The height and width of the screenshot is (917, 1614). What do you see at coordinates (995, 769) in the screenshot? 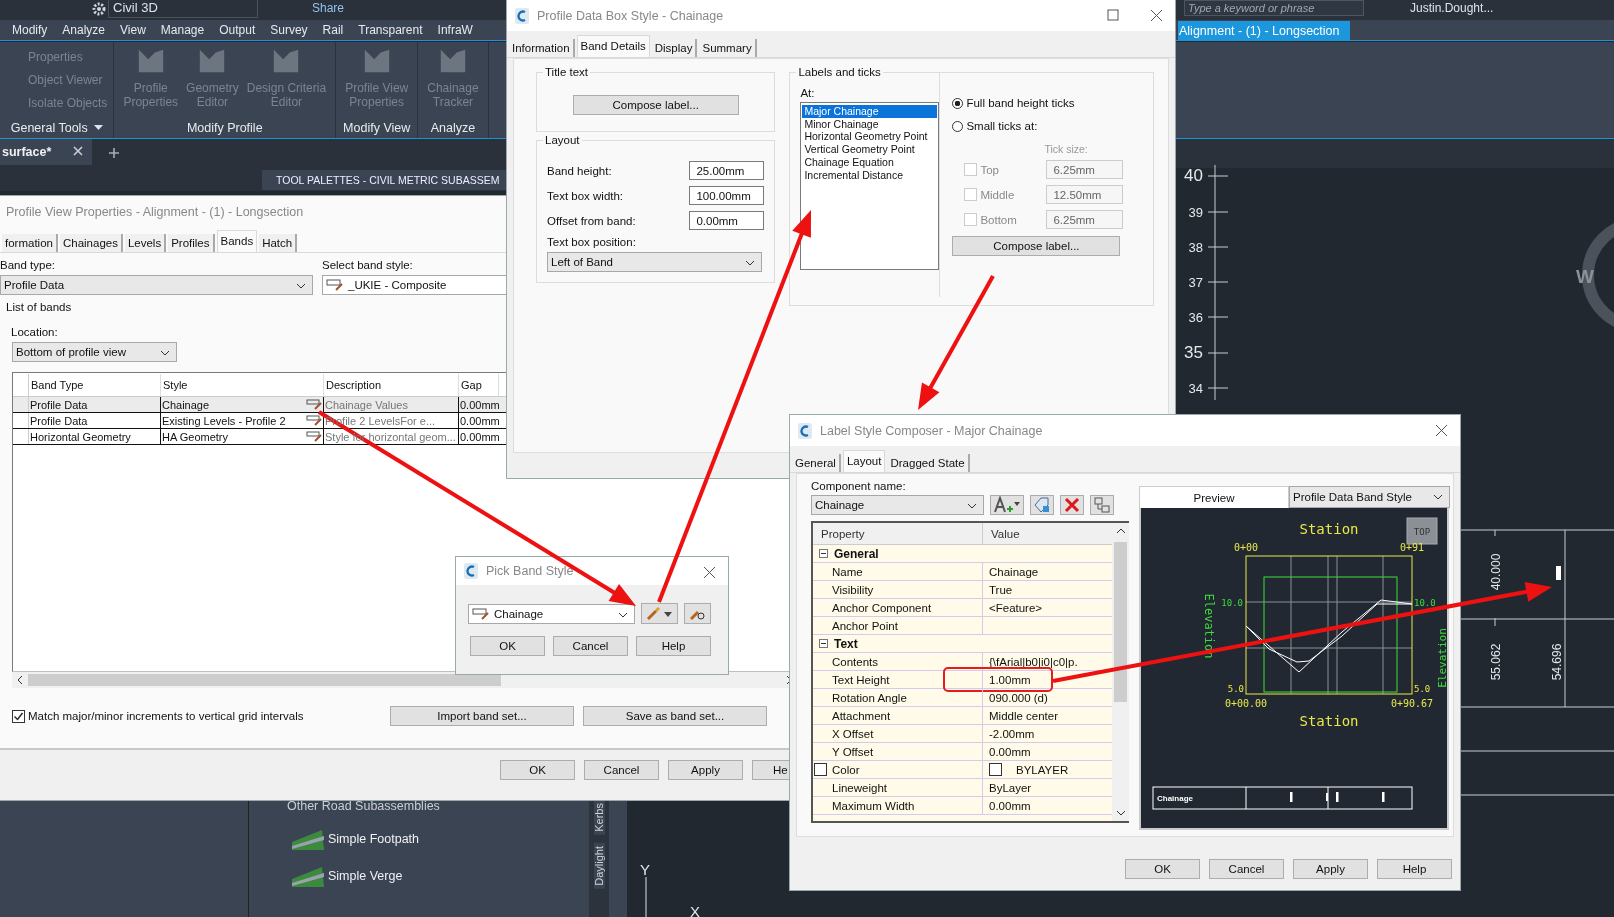
I see `color-swatch` at bounding box center [995, 769].